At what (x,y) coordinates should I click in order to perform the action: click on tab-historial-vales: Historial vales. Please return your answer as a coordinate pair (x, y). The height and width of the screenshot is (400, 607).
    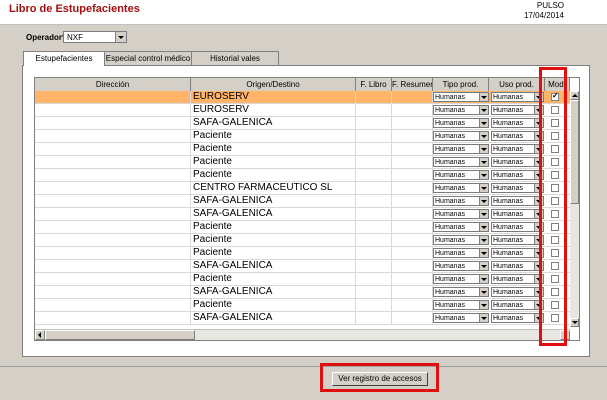
    Looking at the image, I should click on (235, 58).